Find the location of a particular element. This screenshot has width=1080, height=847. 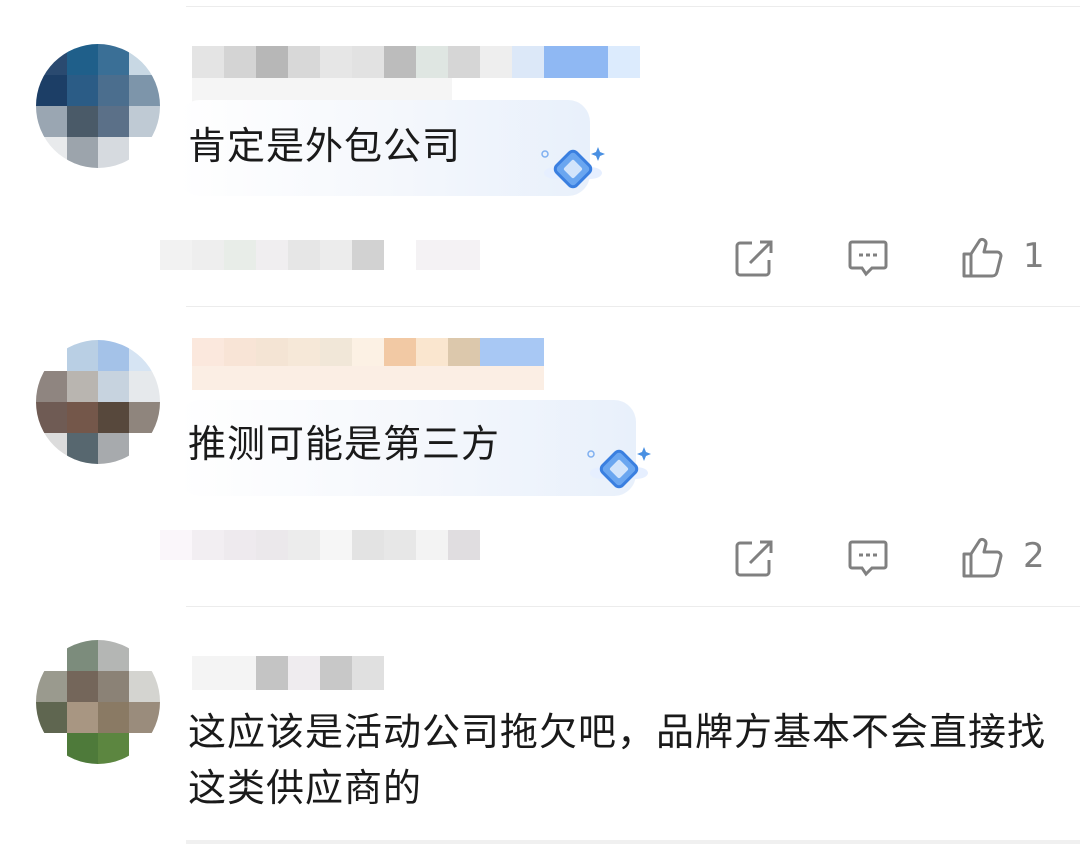

bottom-divider is located at coordinates (633, 842).